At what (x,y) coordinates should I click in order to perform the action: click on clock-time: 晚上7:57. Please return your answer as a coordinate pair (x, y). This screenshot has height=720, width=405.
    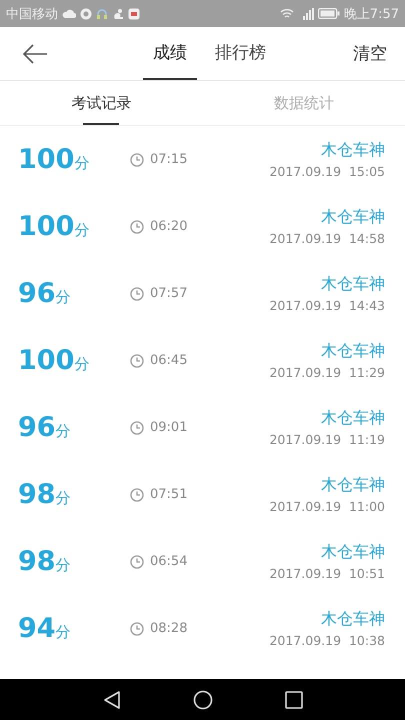
    Looking at the image, I should click on (371, 14).